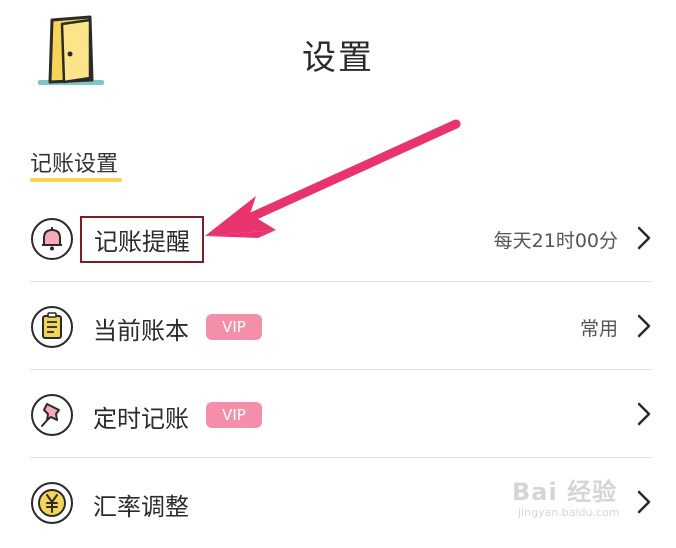  Describe the element at coordinates (52, 239) in the screenshot. I see `bell-icon` at that location.